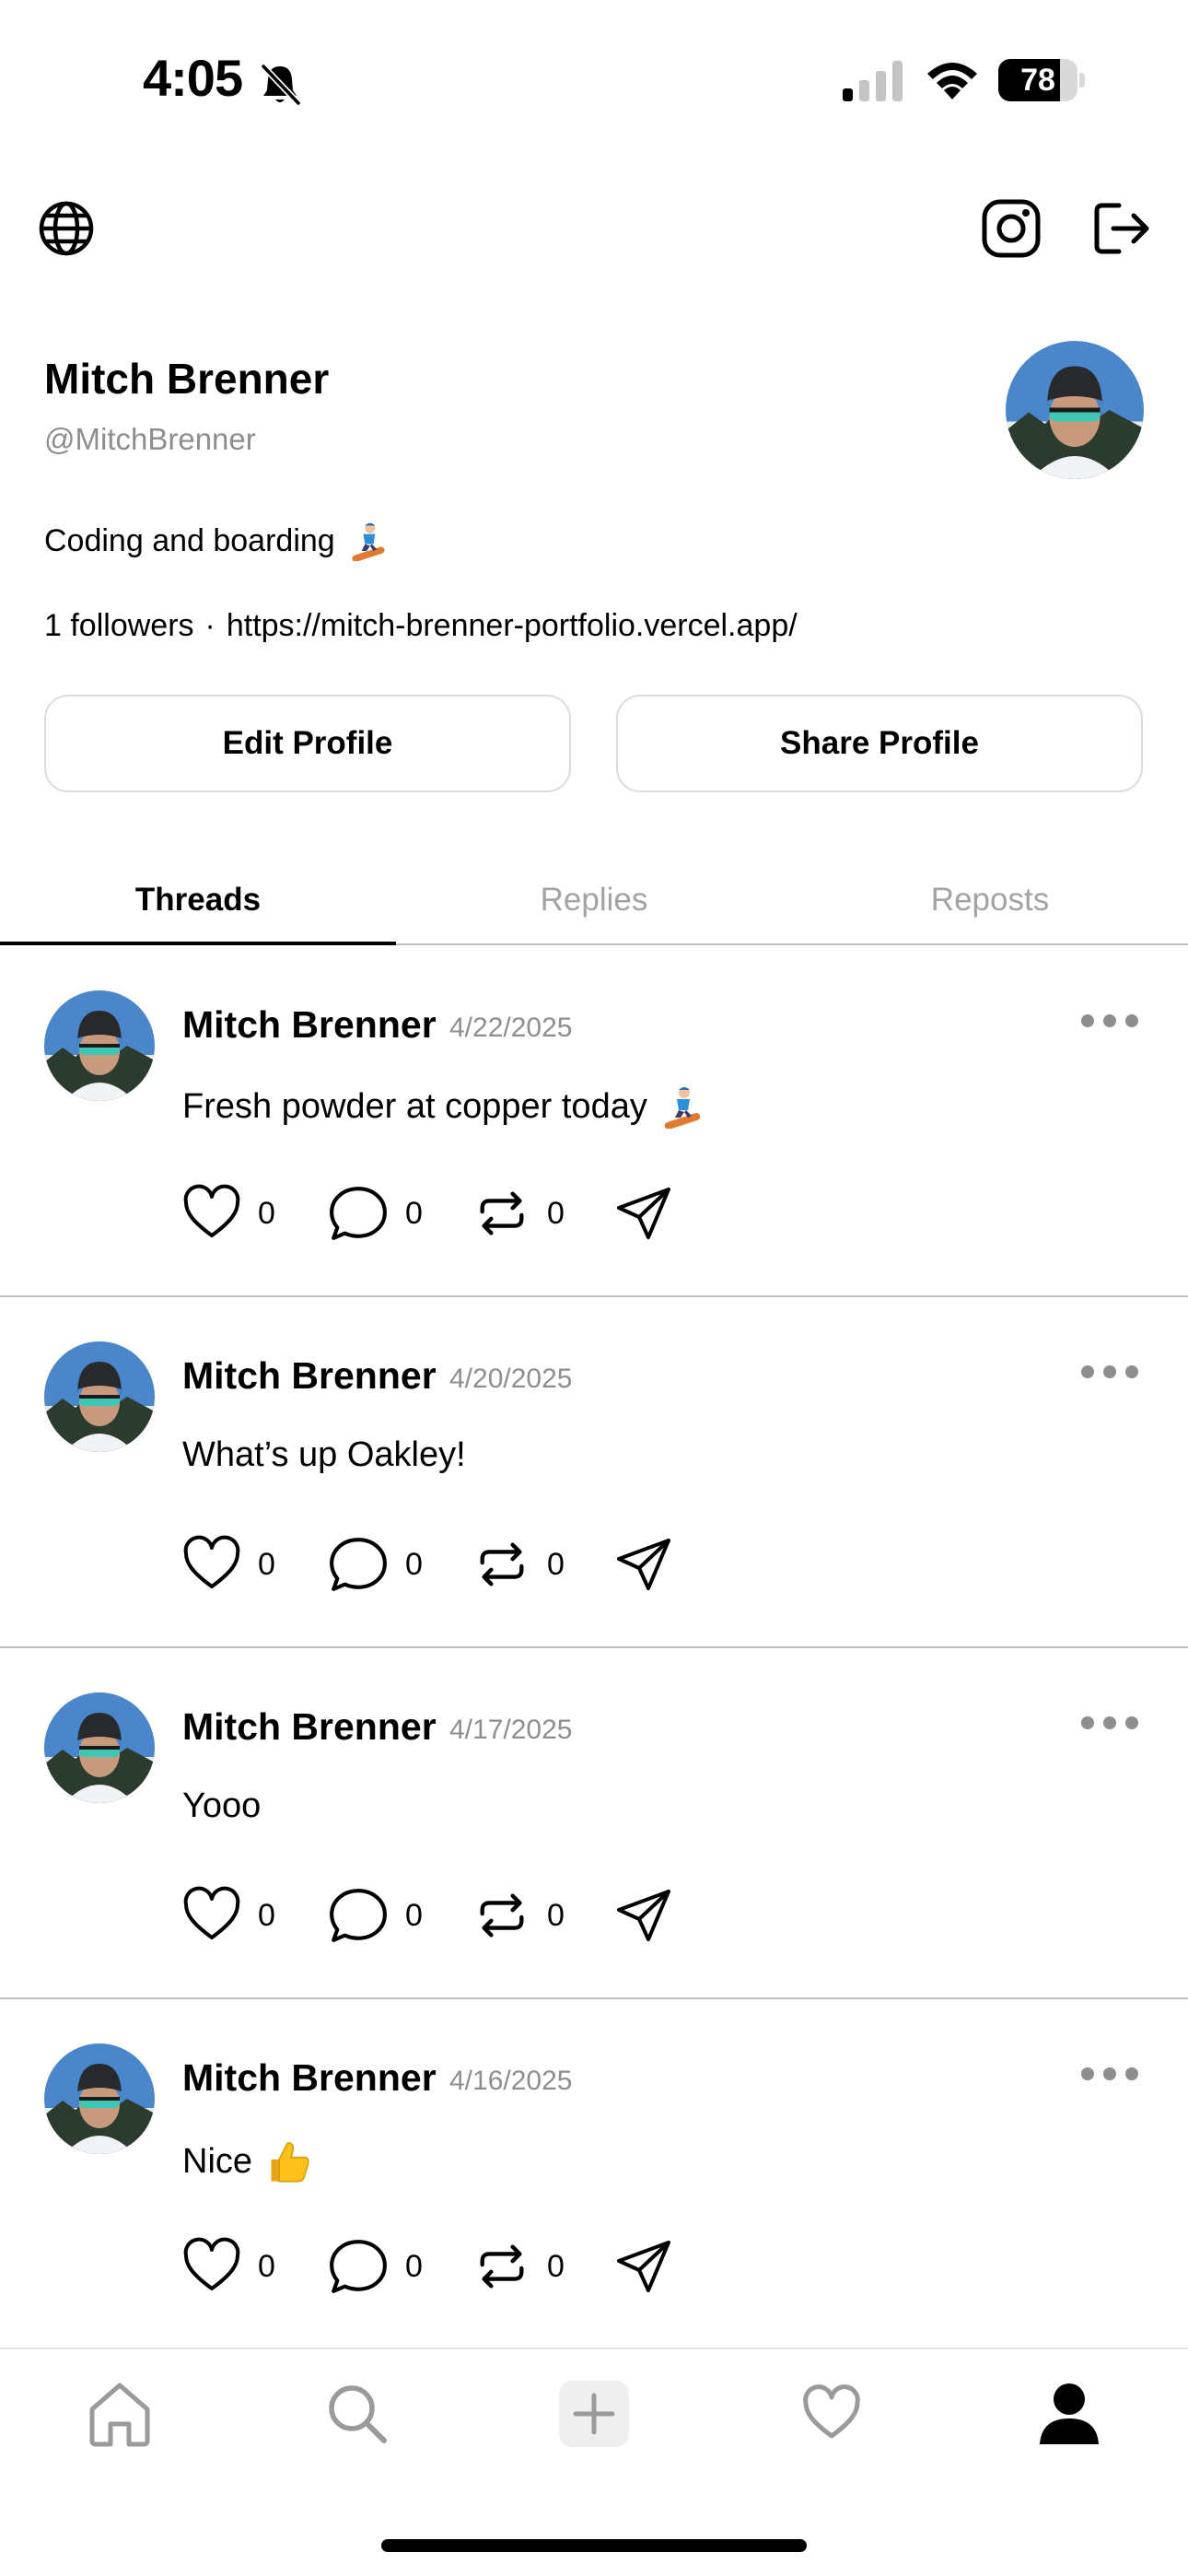 The height and width of the screenshot is (2576, 1188). What do you see at coordinates (594, 2174) in the screenshot?
I see `thread-post: Mitch Brenner 4/16/2025 Nice 0 0 0` at bounding box center [594, 2174].